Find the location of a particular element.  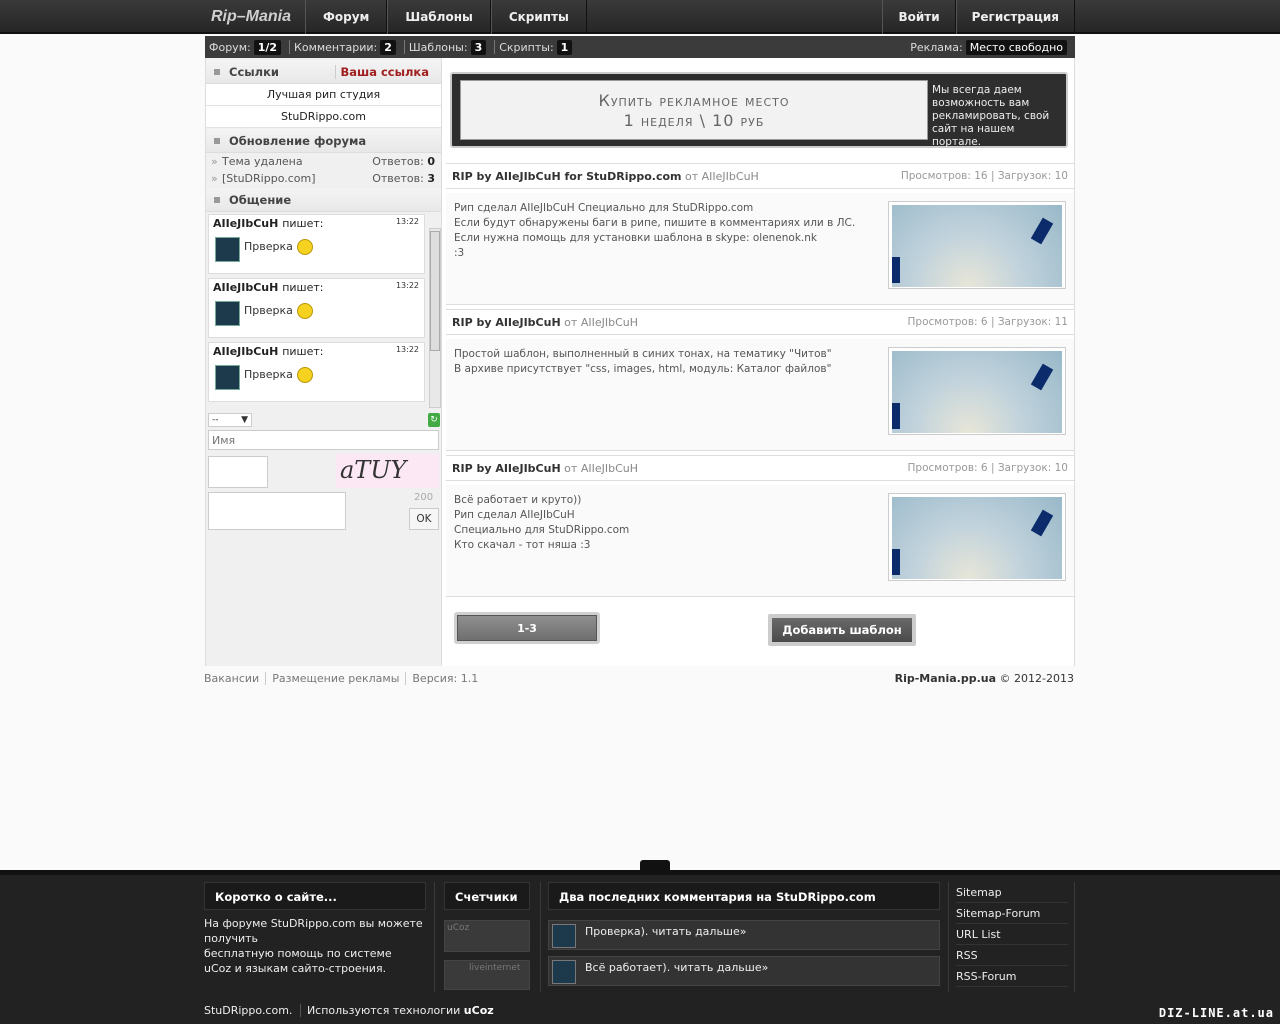

ad-placeholder: Купить рекламное место 1 неделя \ 10 руб is located at coordinates (694, 110).